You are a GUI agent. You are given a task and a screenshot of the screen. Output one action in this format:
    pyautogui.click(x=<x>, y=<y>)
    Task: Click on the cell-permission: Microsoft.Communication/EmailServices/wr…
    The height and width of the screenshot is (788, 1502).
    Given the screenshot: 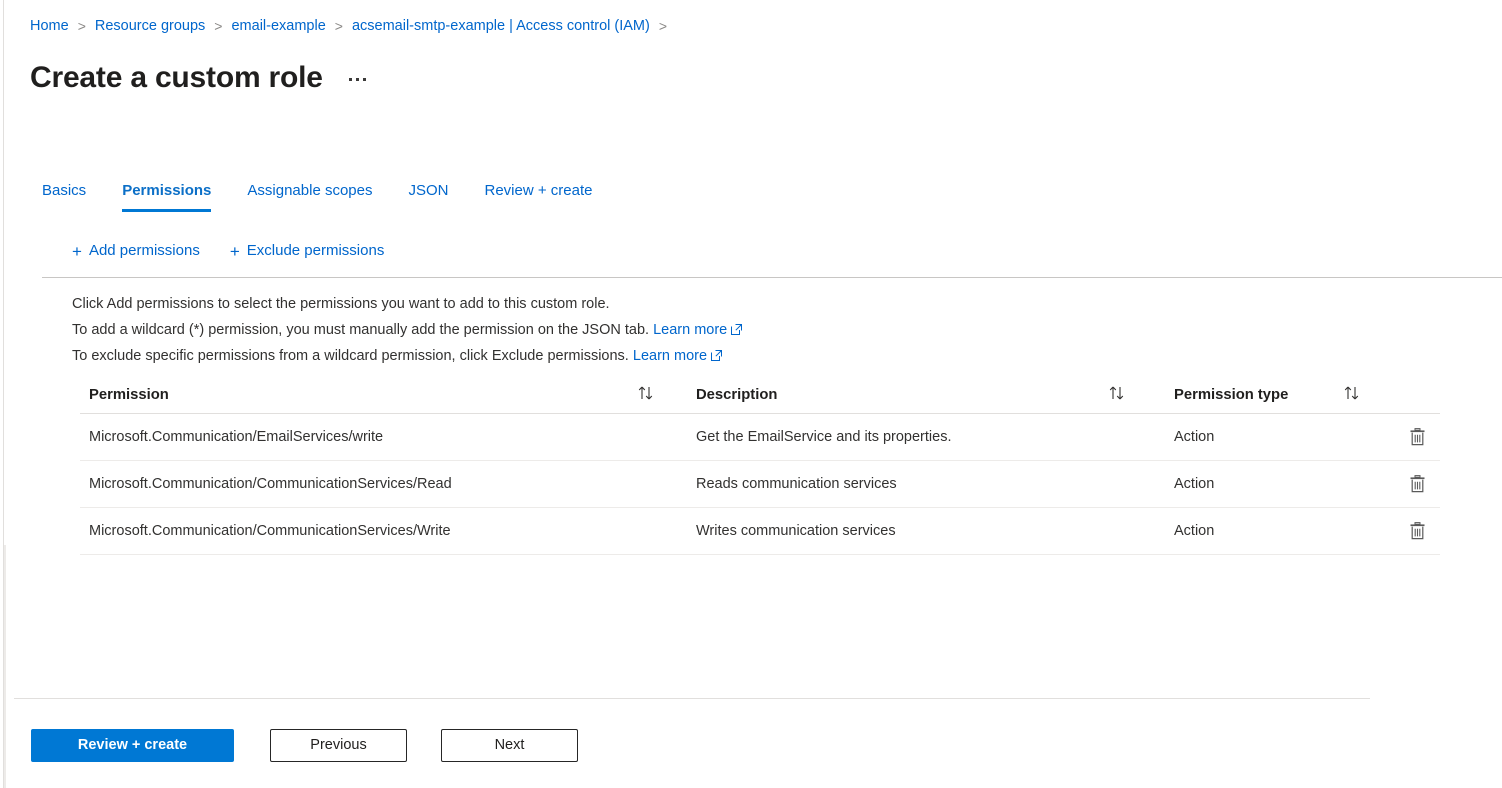 What is the action you would take?
    pyautogui.click(x=236, y=437)
    